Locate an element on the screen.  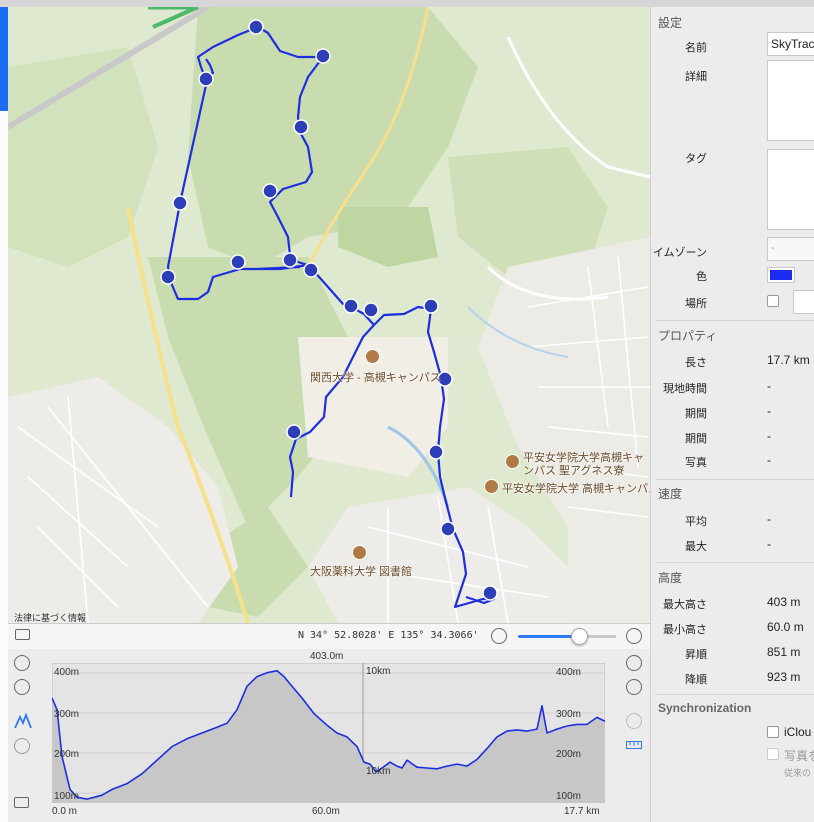
icloud-checkbox is located at coordinates (773, 732).